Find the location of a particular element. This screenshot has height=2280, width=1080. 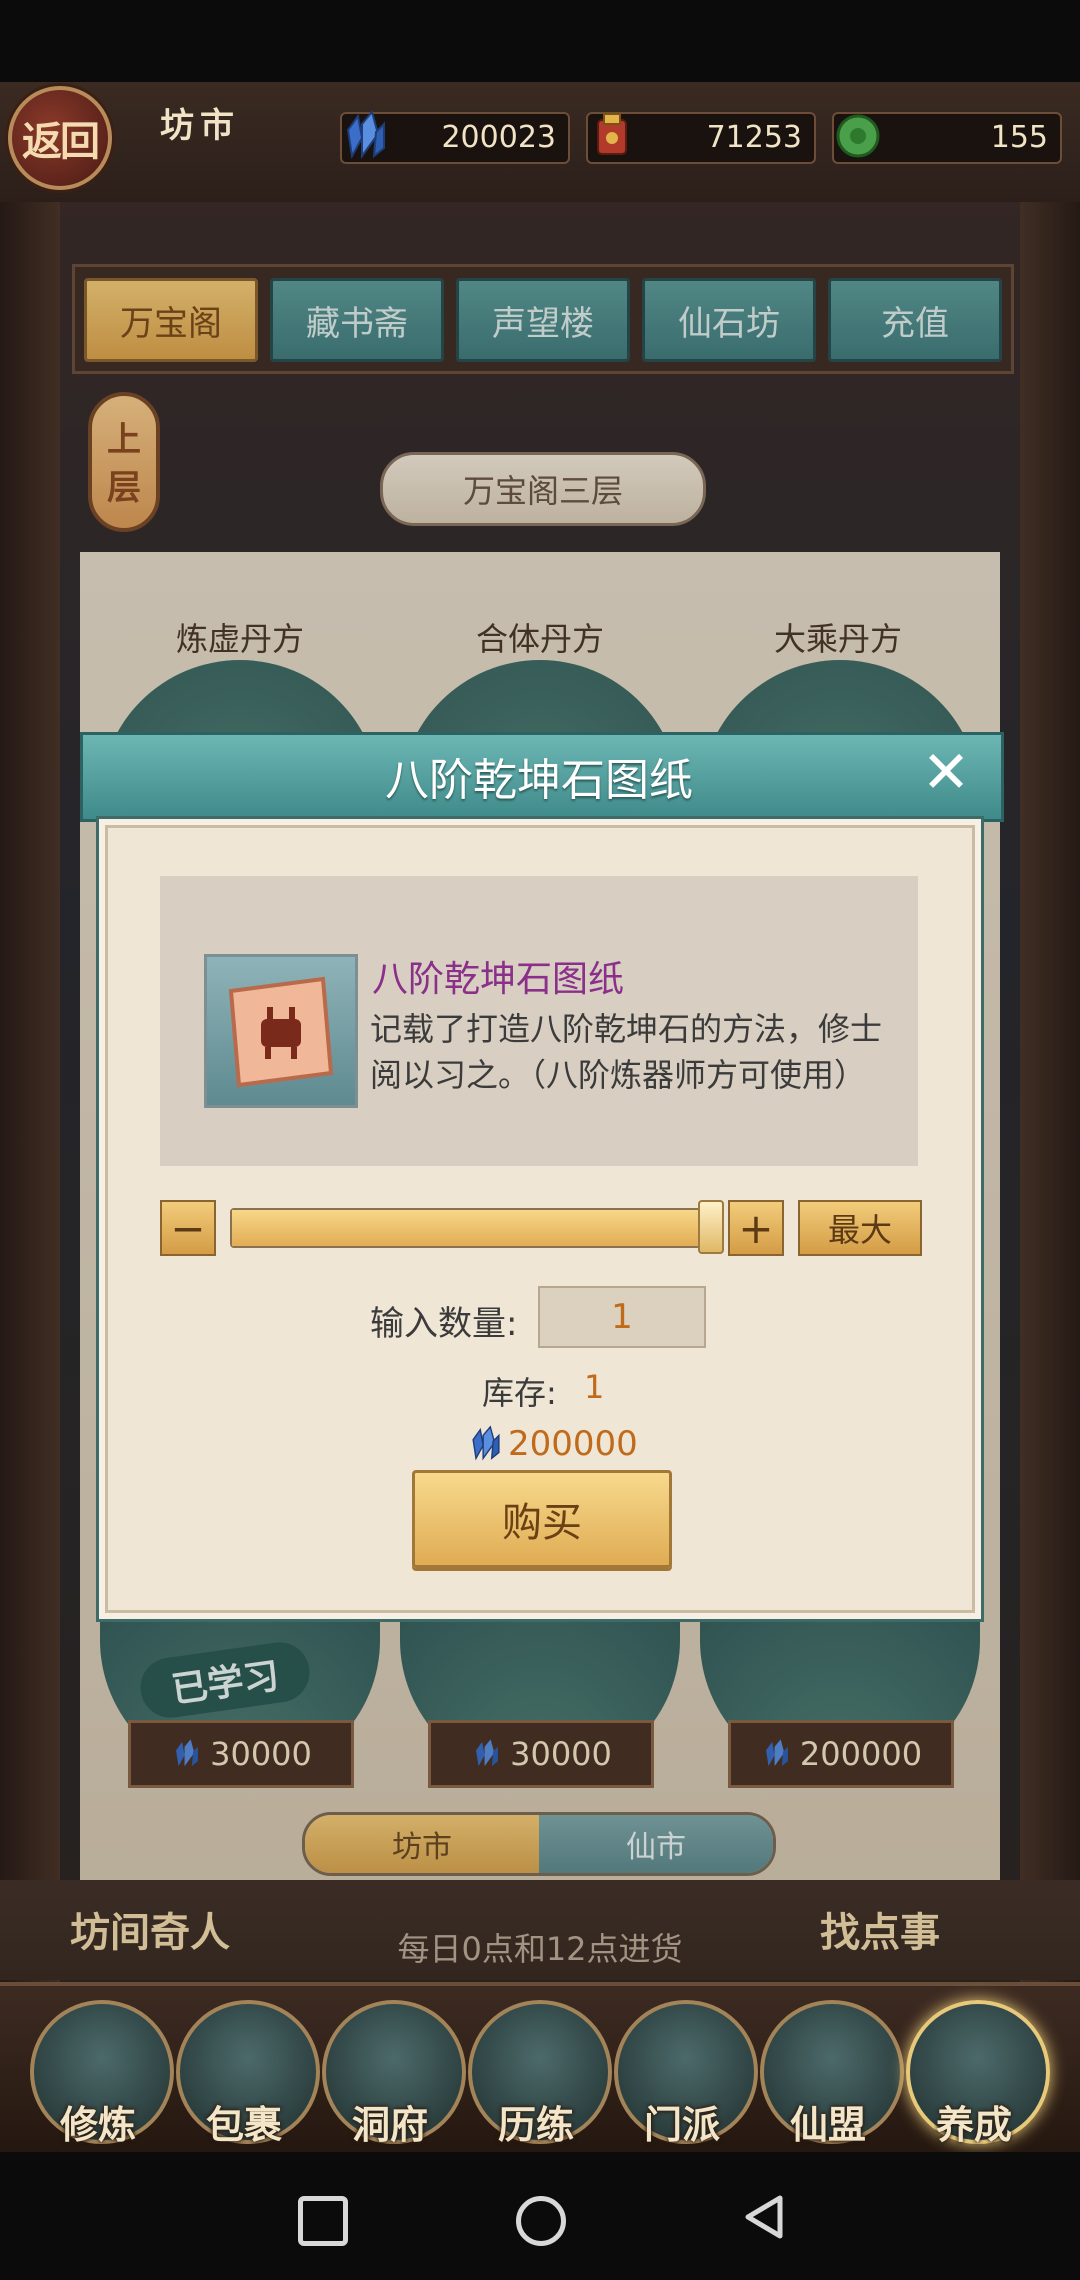

page-title: 坊市 is located at coordinates (200, 126).